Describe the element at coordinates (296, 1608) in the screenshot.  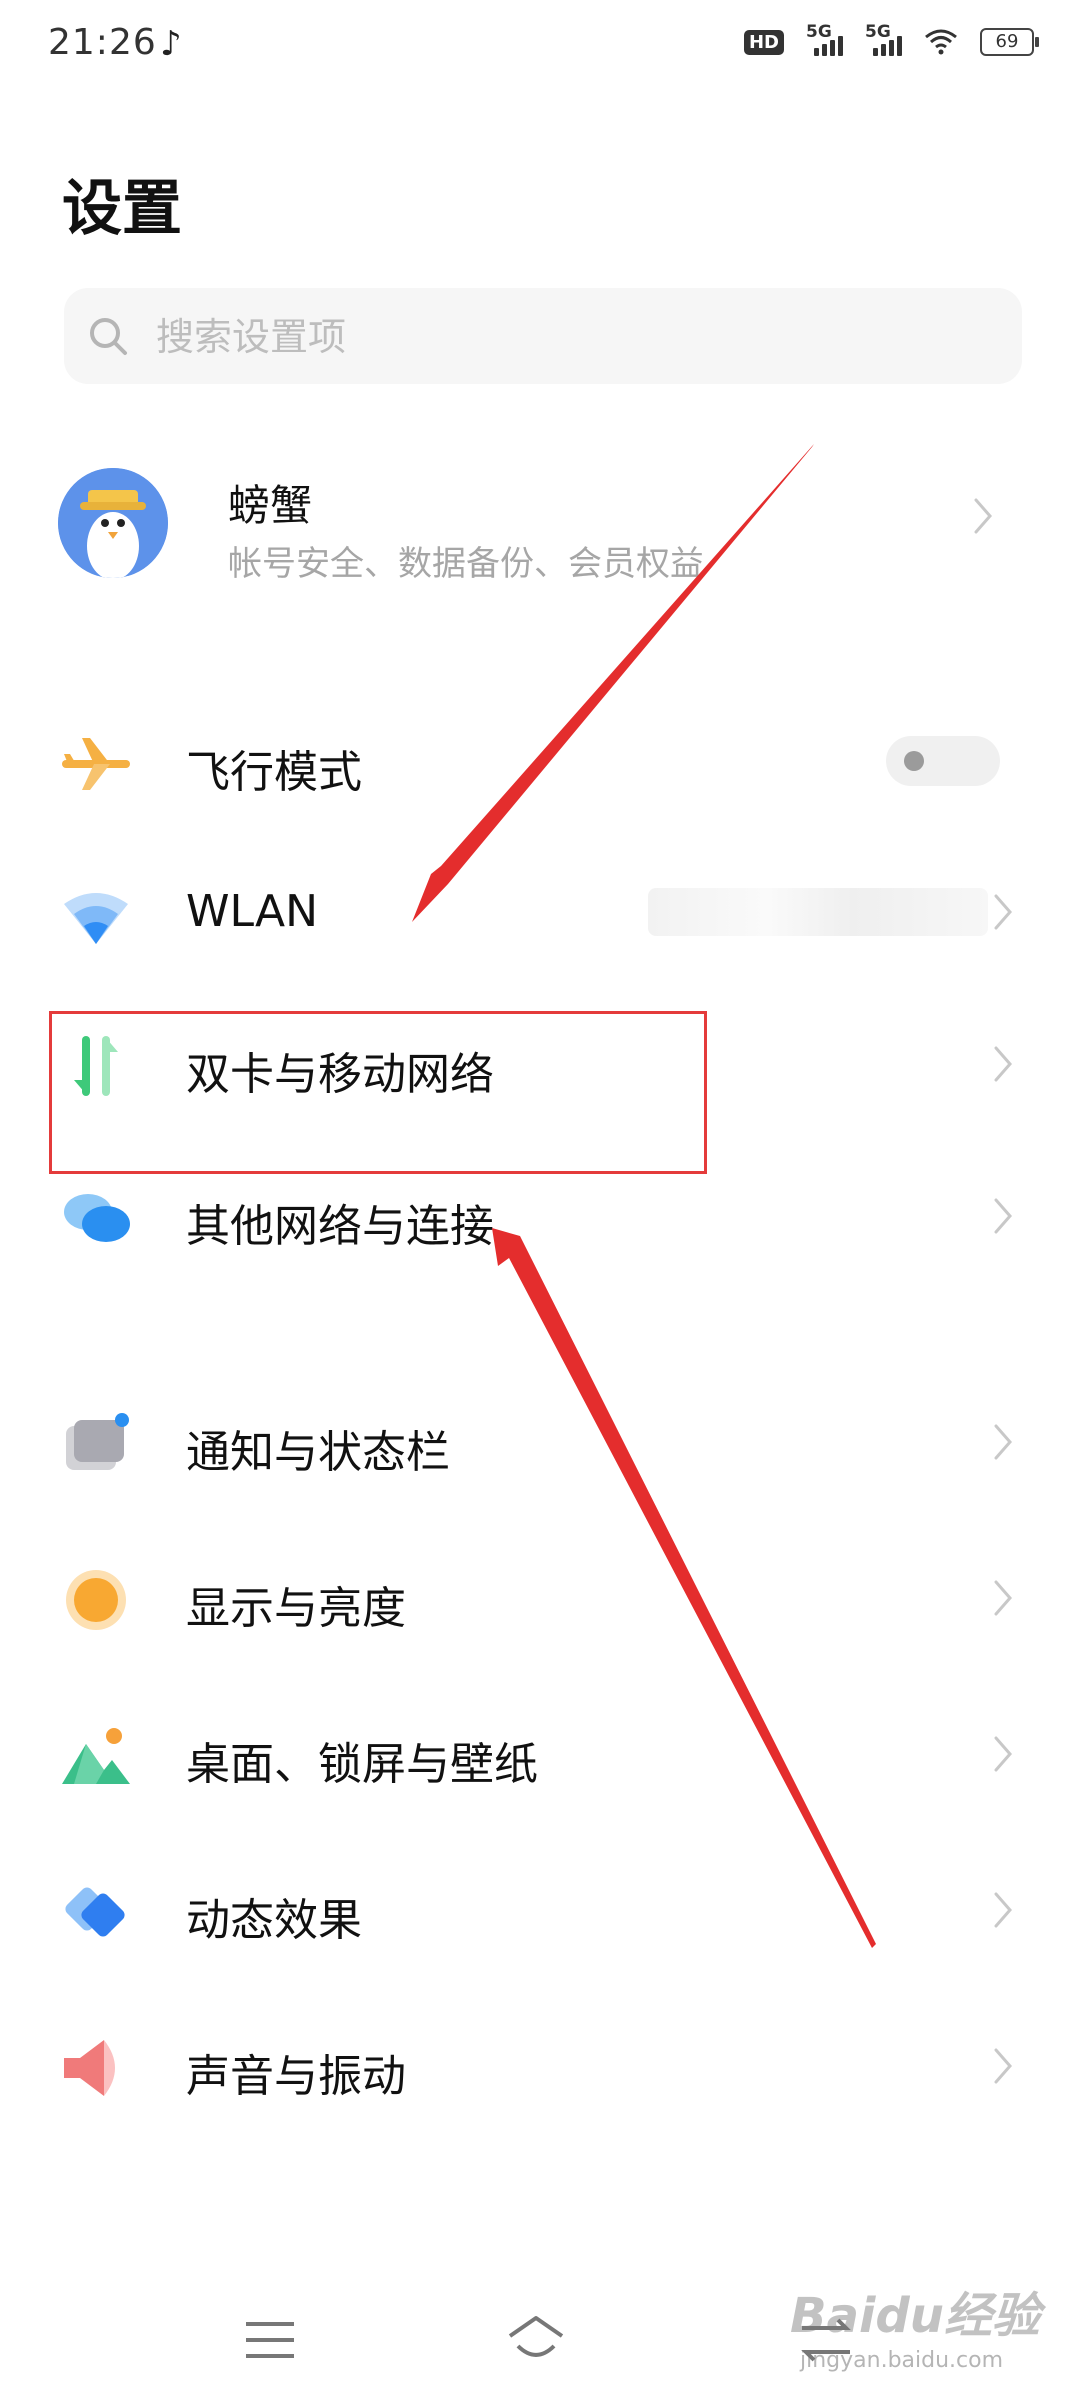
I see `setting-label: 显示与亮度` at that location.